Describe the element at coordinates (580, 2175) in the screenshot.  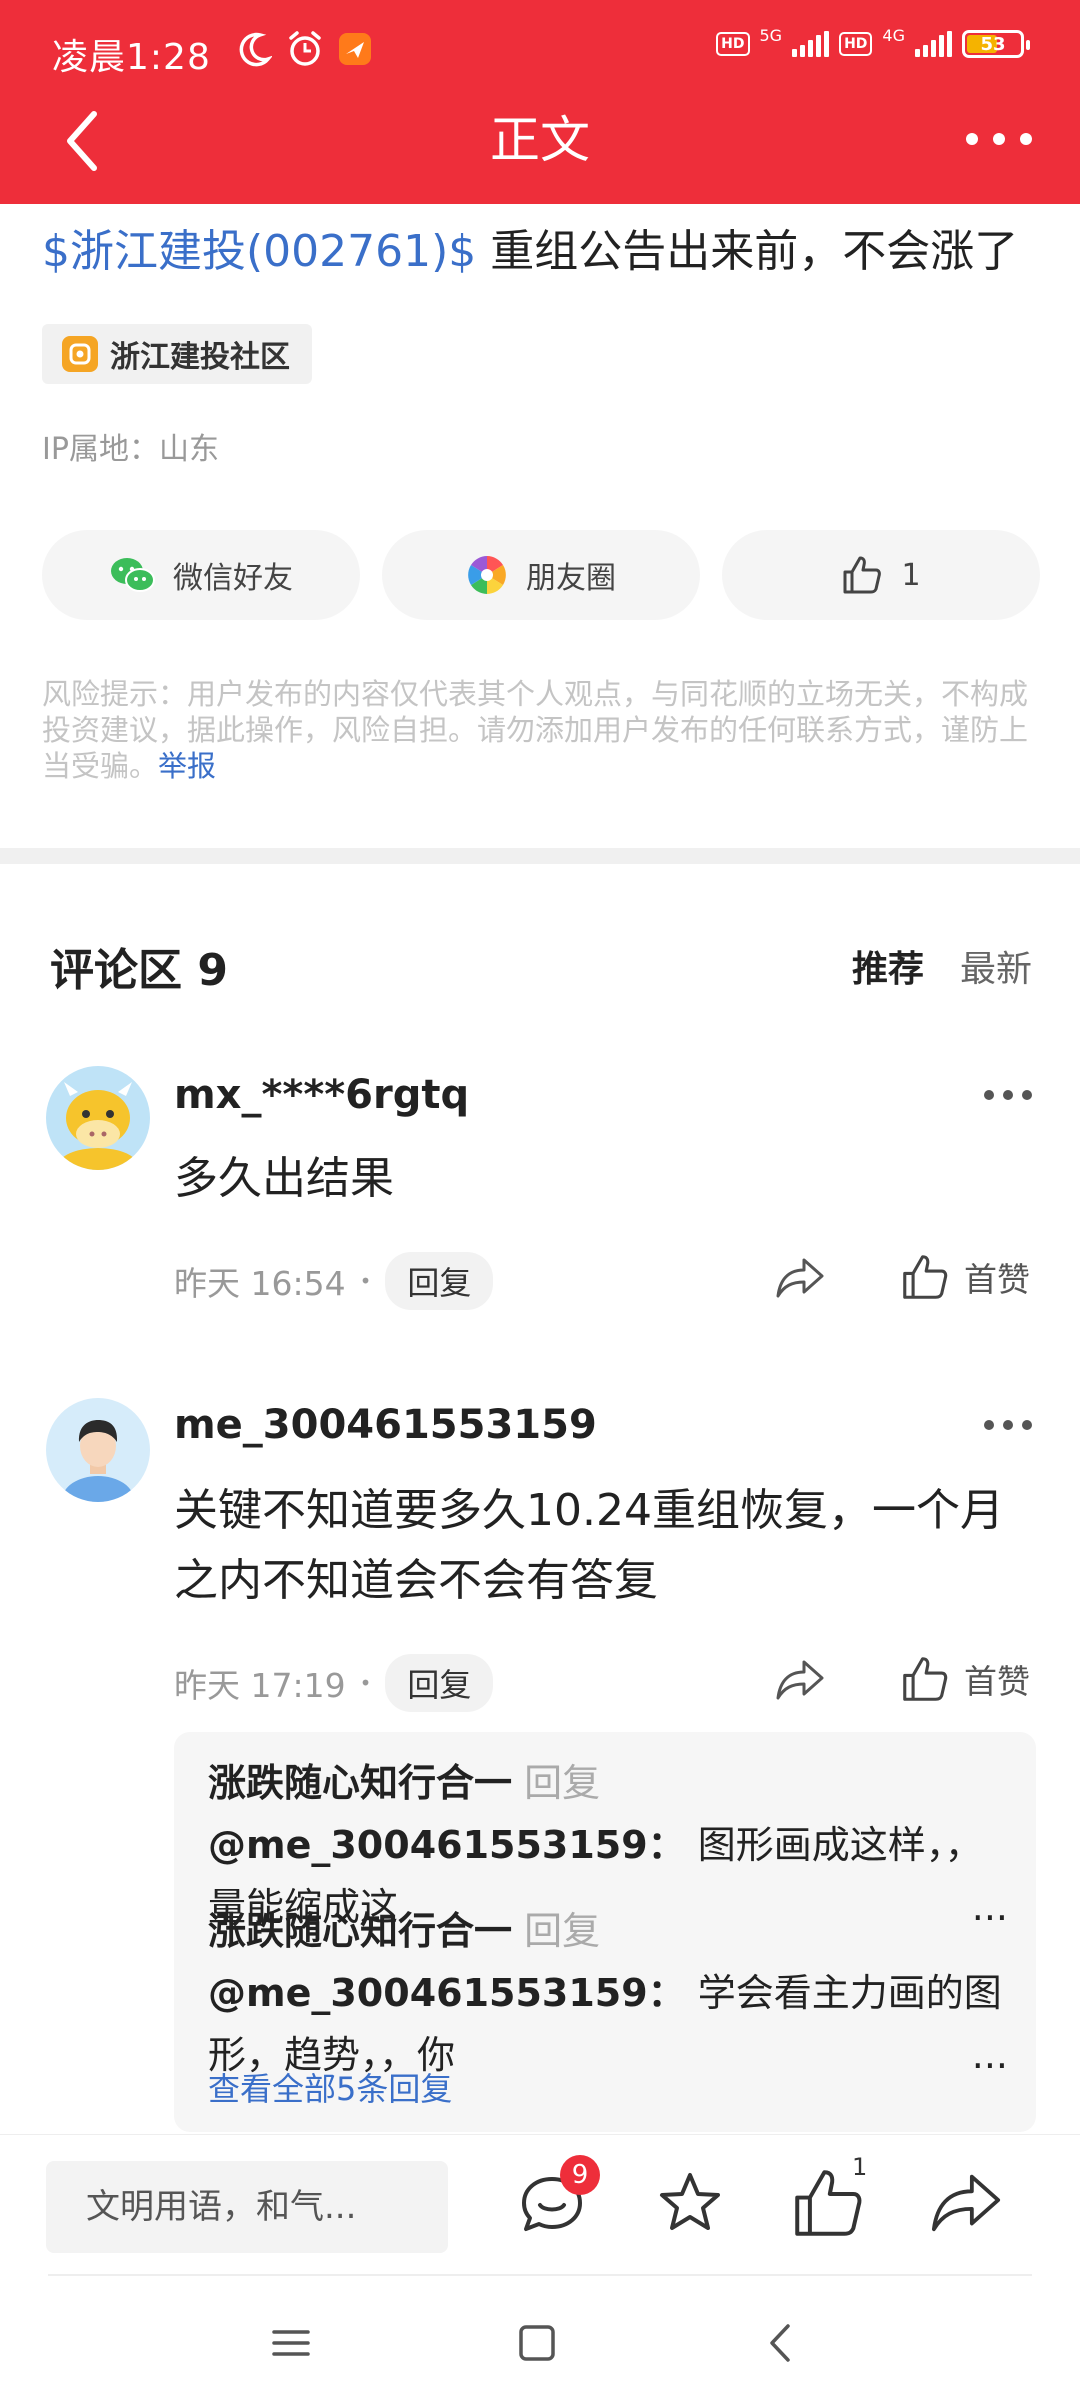
I see `comment-count-badge: 9` at that location.